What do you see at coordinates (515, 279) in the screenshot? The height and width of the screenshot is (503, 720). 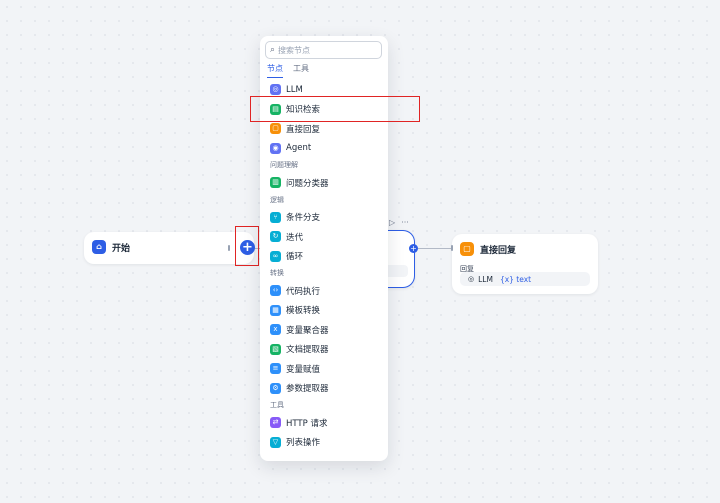 I see `answer-var-label: {x} text` at bounding box center [515, 279].